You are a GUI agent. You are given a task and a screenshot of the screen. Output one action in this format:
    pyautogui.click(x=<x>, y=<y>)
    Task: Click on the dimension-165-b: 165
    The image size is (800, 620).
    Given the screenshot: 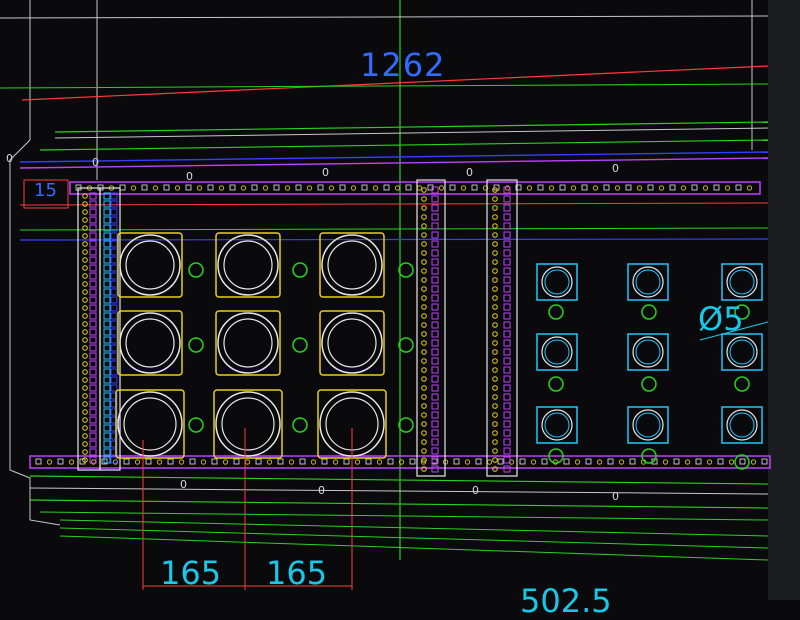 What is the action you would take?
    pyautogui.click(x=297, y=573)
    